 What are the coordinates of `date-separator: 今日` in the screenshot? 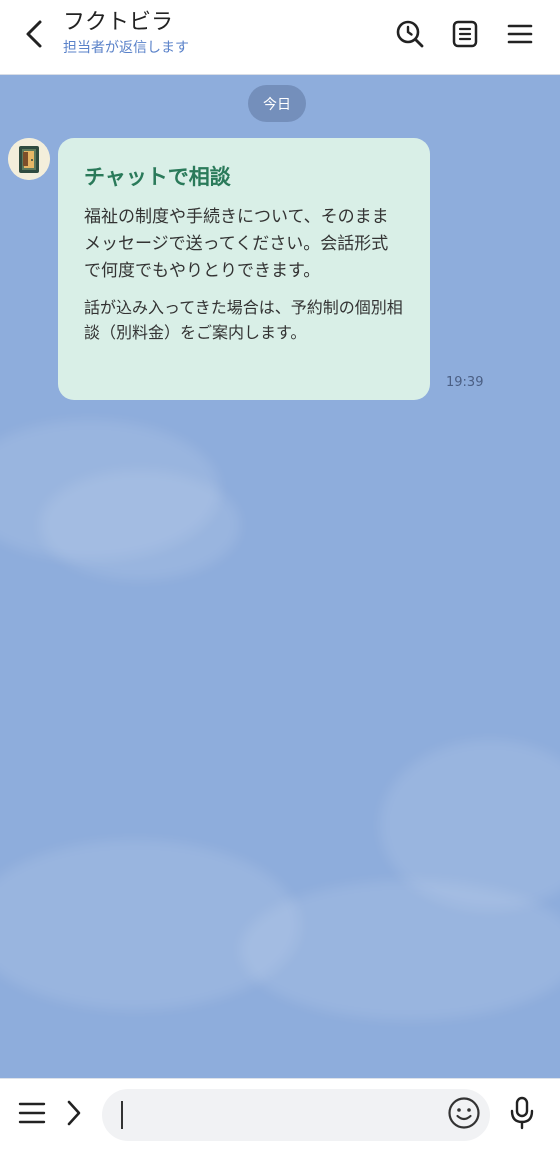 It's located at (277, 103).